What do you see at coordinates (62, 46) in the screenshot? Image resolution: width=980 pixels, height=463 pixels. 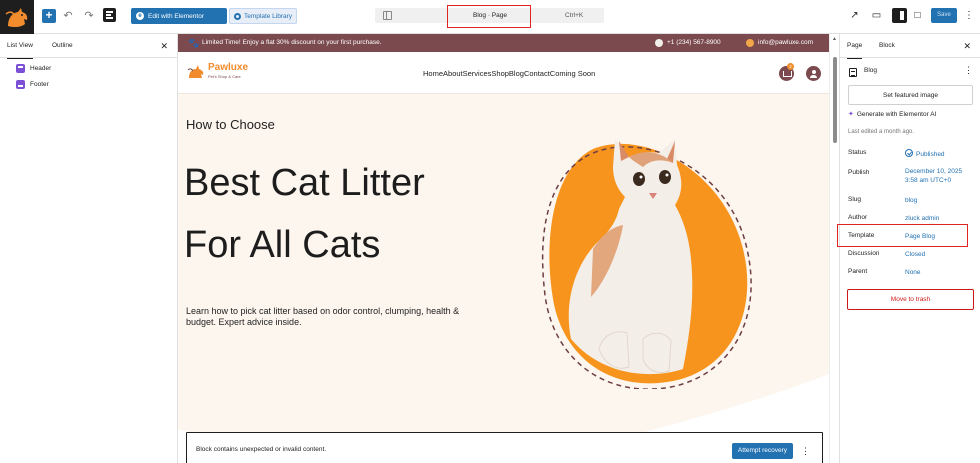 I see `tab-outline: Outline` at bounding box center [62, 46].